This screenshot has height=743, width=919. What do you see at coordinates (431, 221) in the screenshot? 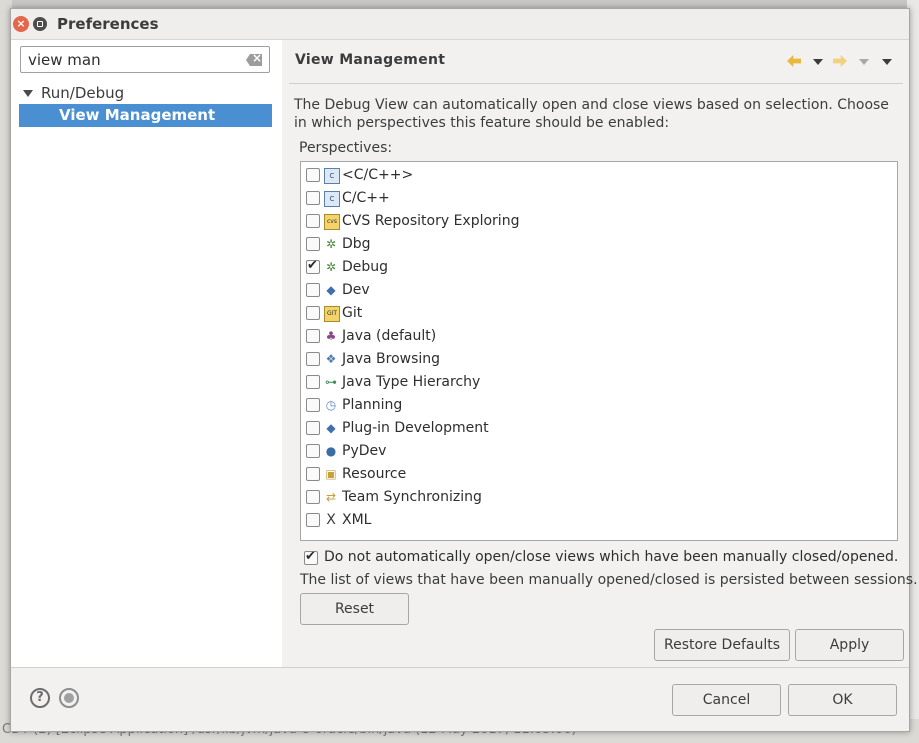
I see `perspective-label: CVS Repository Exploring` at bounding box center [431, 221].